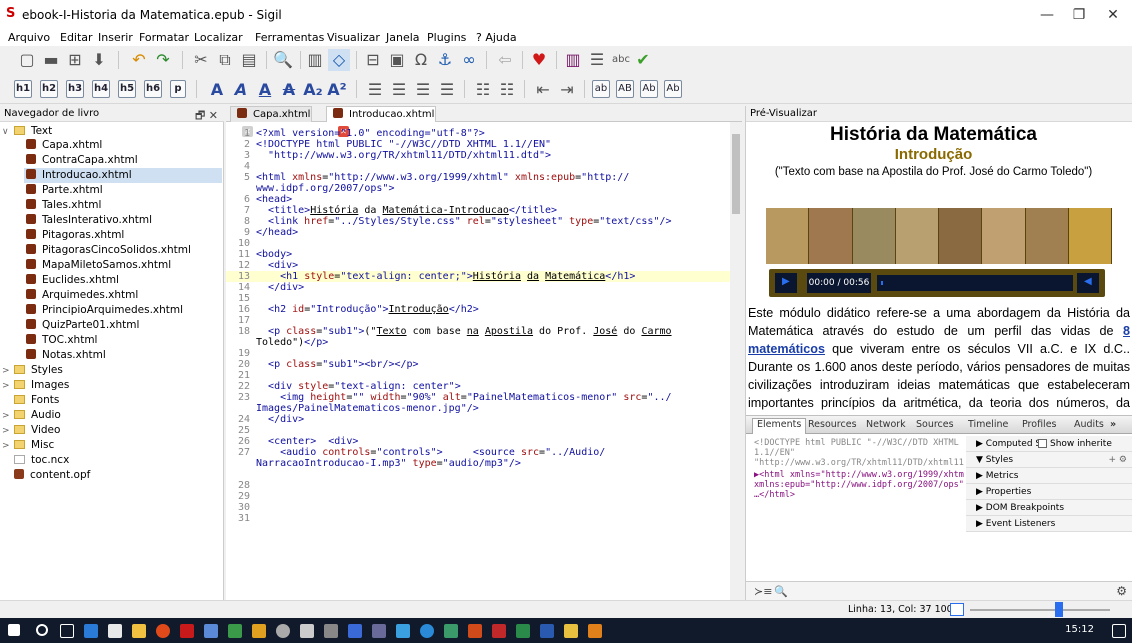  Describe the element at coordinates (51, 60) in the screenshot. I see `open-file-icon: ▬` at that location.